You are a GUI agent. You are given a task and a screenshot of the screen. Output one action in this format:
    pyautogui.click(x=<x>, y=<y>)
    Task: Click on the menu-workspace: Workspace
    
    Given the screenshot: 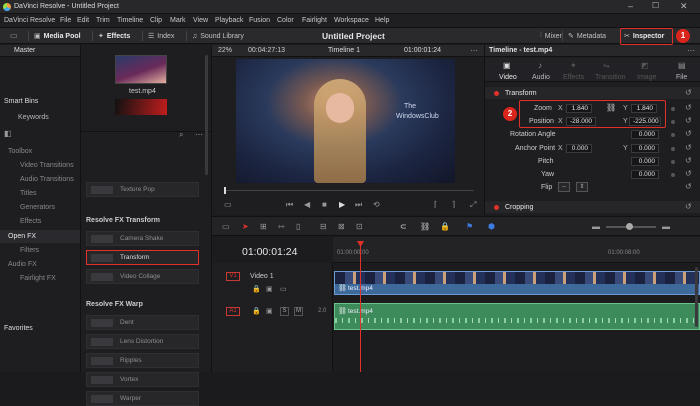 What is the action you would take?
    pyautogui.click(x=351, y=20)
    